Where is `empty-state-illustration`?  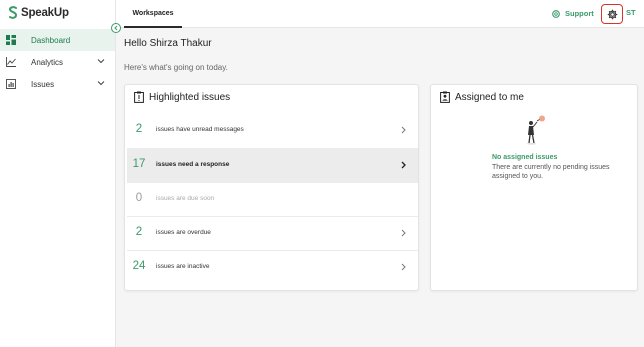 empty-state-illustration is located at coordinates (535, 130).